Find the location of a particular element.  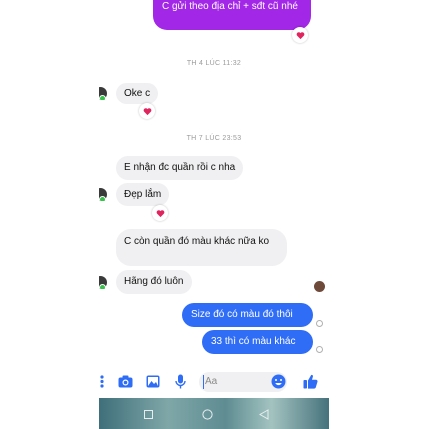

incoming-message: E nhận đc quần rồi c nha is located at coordinates (180, 168).